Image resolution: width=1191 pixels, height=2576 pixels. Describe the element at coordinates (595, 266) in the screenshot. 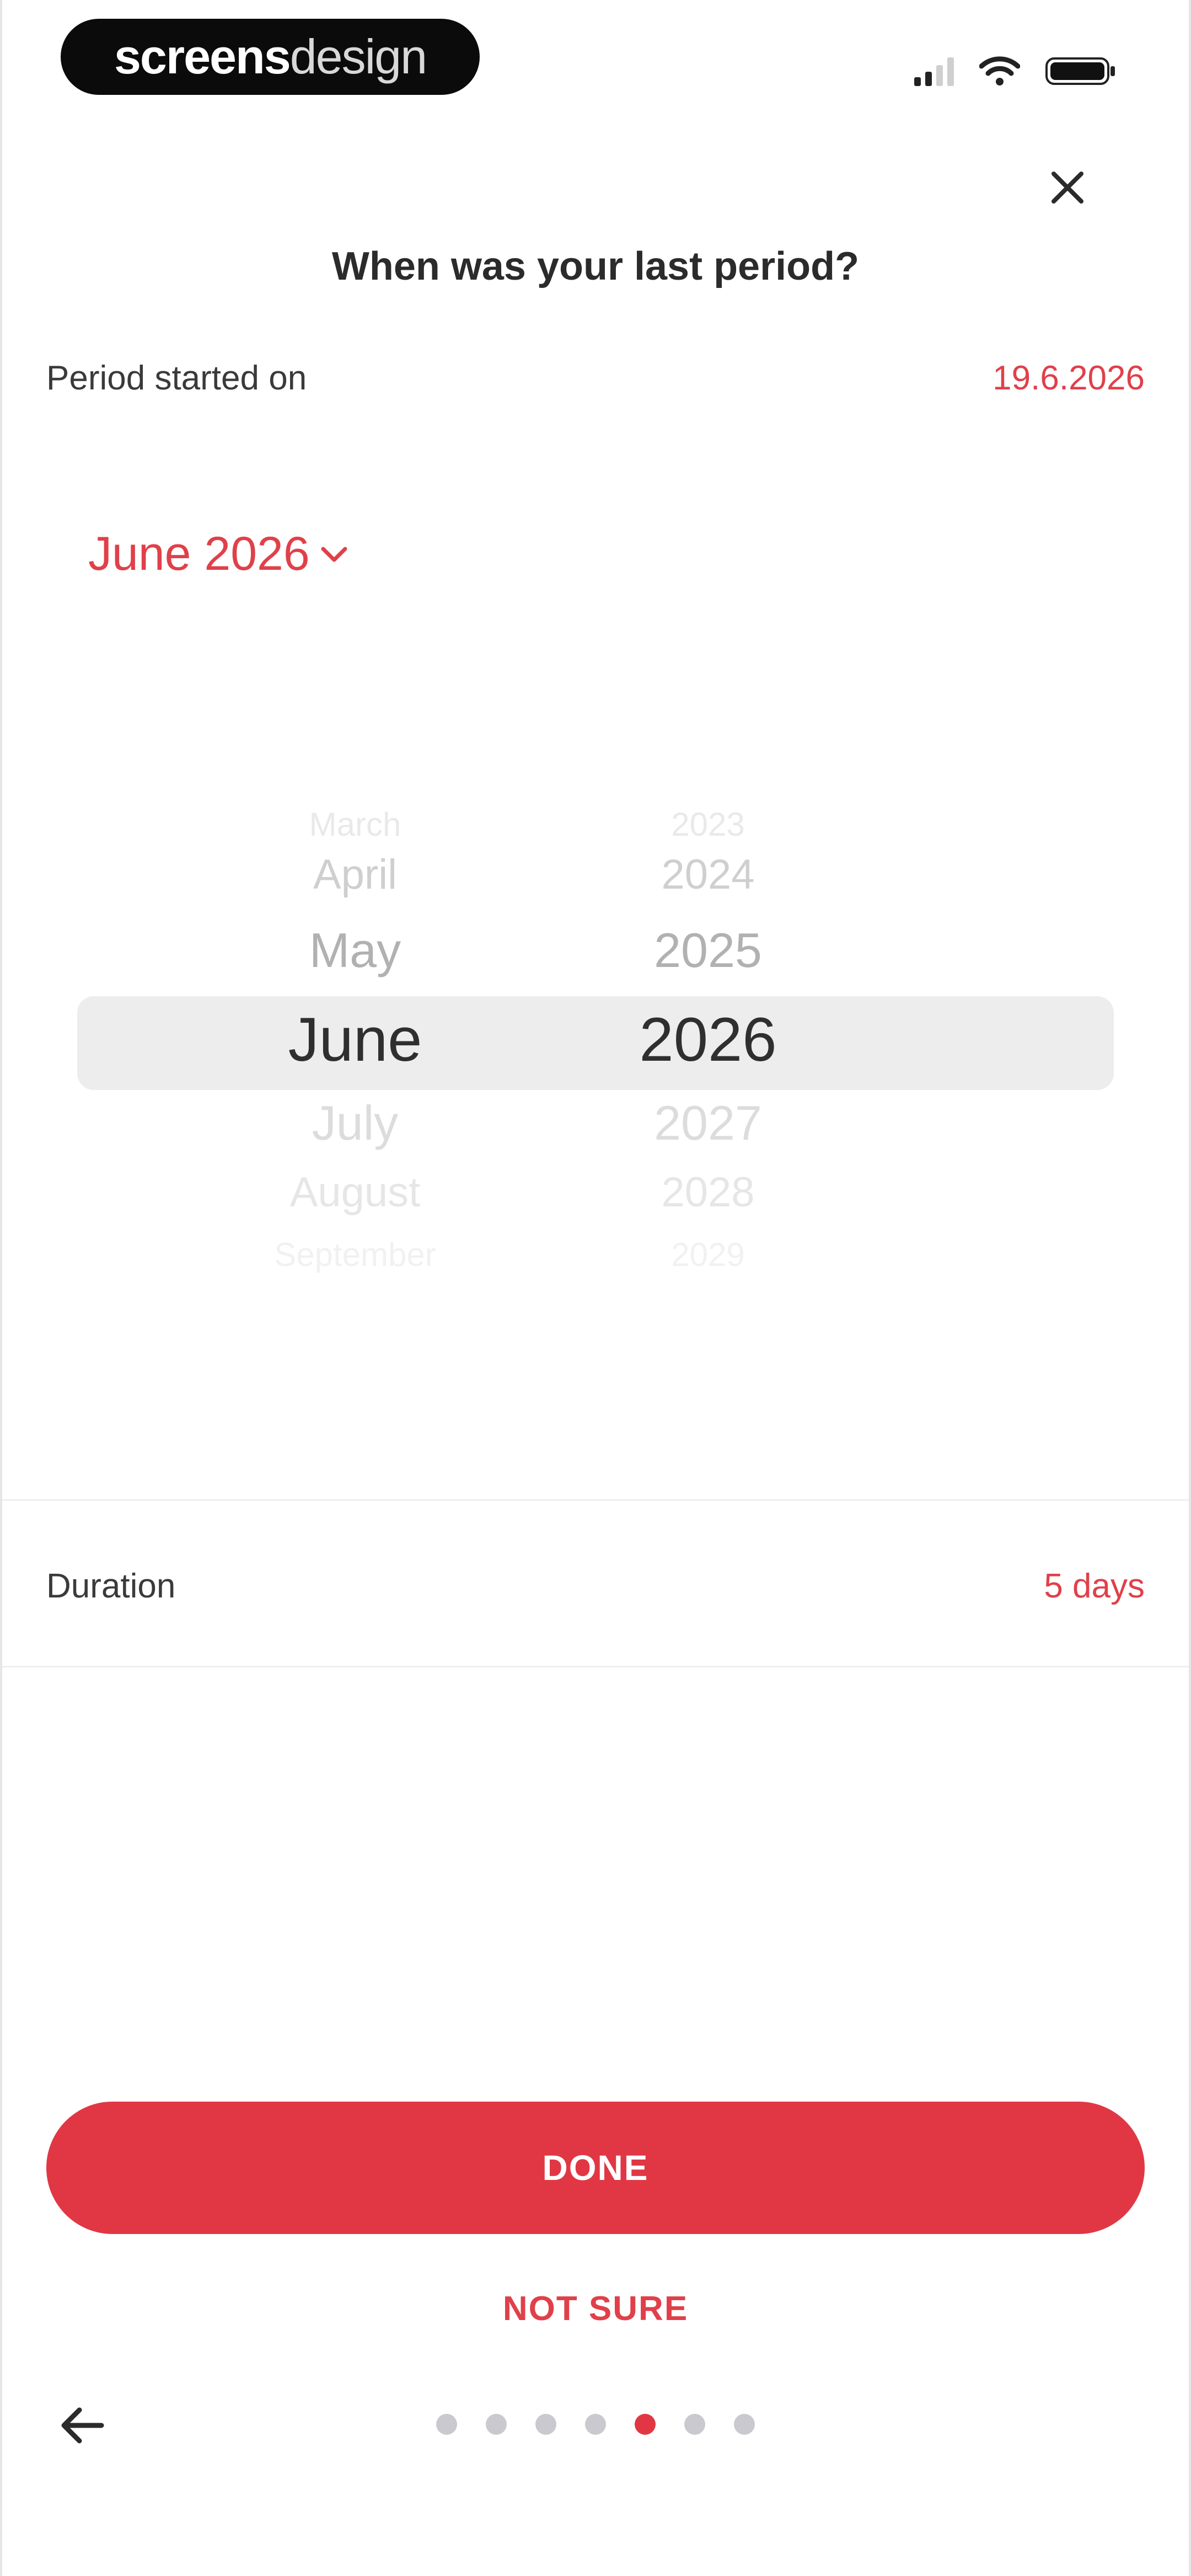

I see `page-title: When was your last period?` at that location.